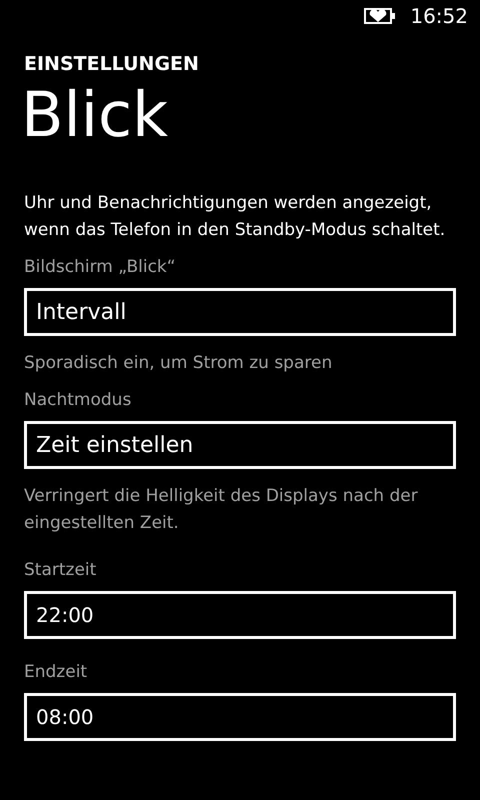 This screenshot has height=800, width=480. Describe the element at coordinates (221, 510) in the screenshot. I see `hint-text: Verringert die Helligkeit des Displays nach der eingestellten Zeit.` at that location.